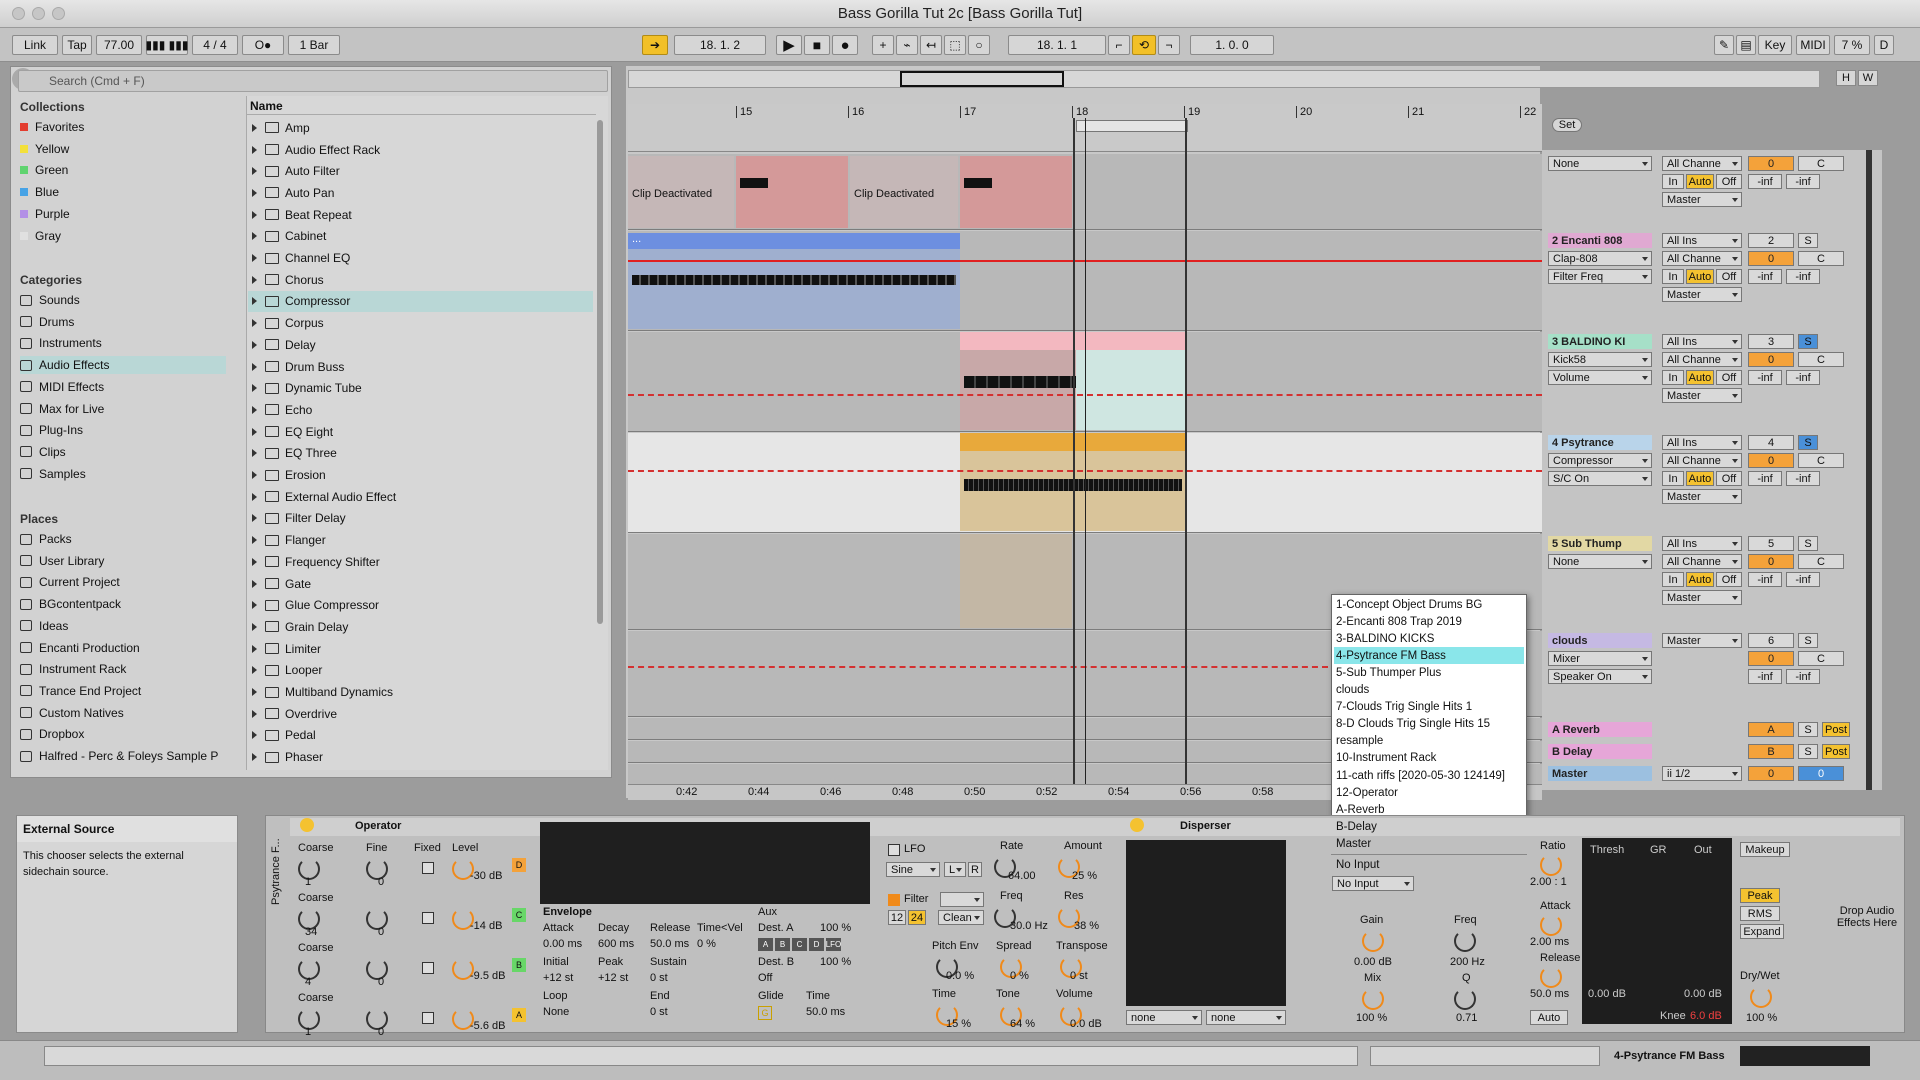  I want to click on place-item: Packs, so click(123, 539).